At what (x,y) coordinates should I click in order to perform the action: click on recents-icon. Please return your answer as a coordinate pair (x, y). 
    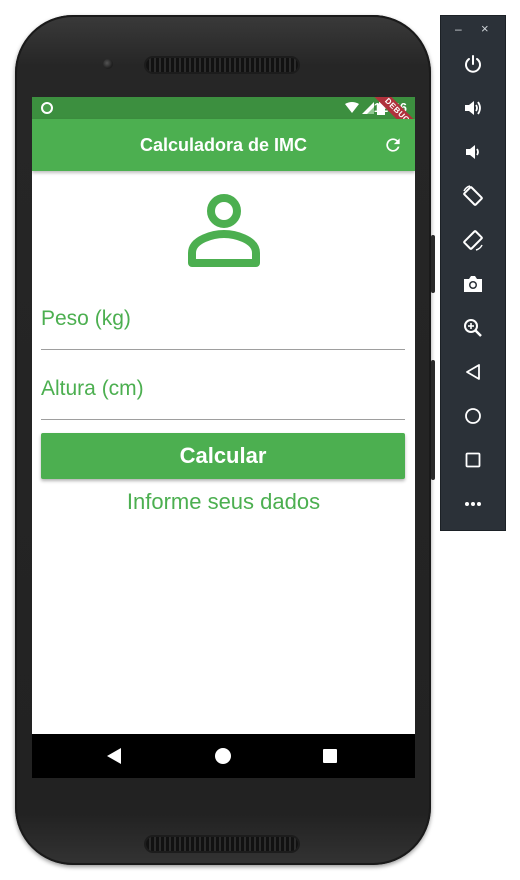
    Looking at the image, I should click on (330, 756).